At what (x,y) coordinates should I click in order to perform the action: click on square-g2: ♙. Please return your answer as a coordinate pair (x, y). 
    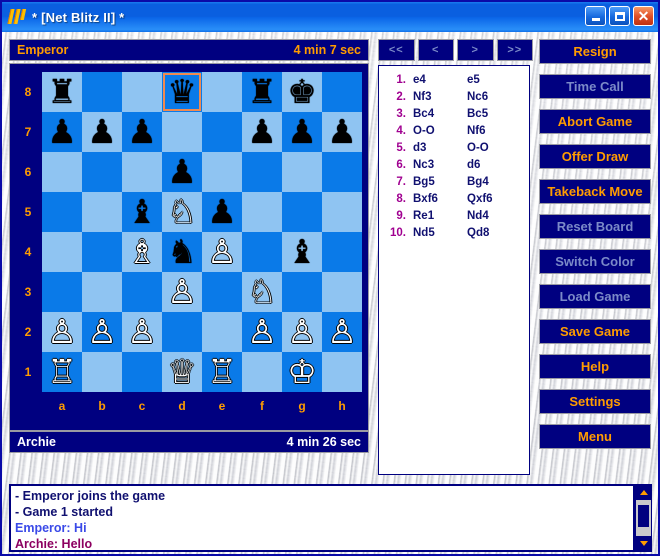
    Looking at the image, I should click on (302, 332).